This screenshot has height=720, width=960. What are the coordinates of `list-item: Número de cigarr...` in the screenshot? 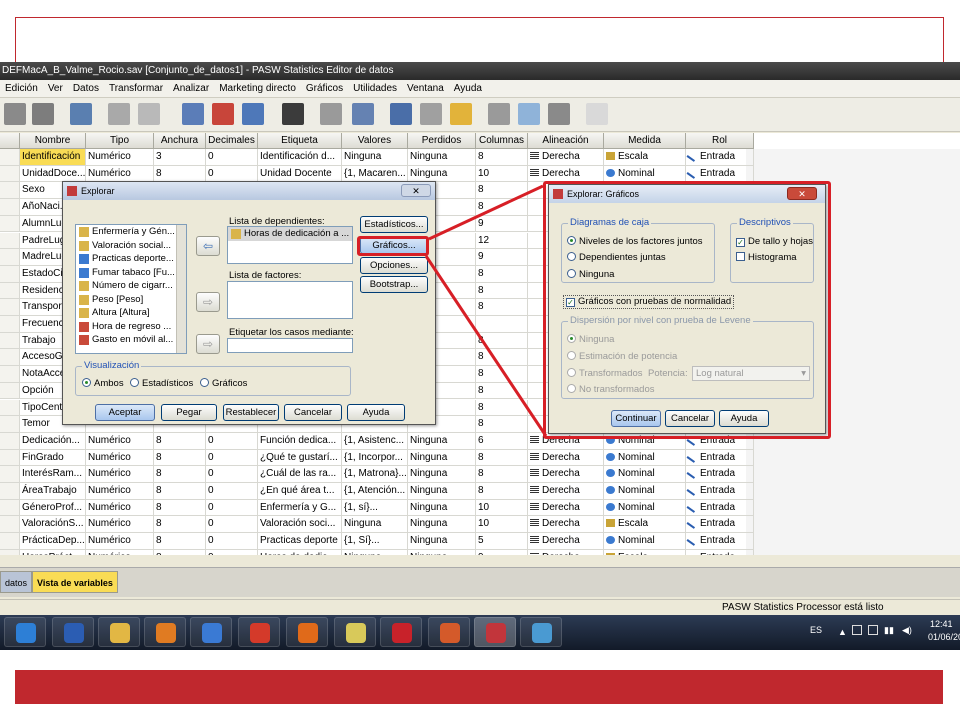 It's located at (131, 286).